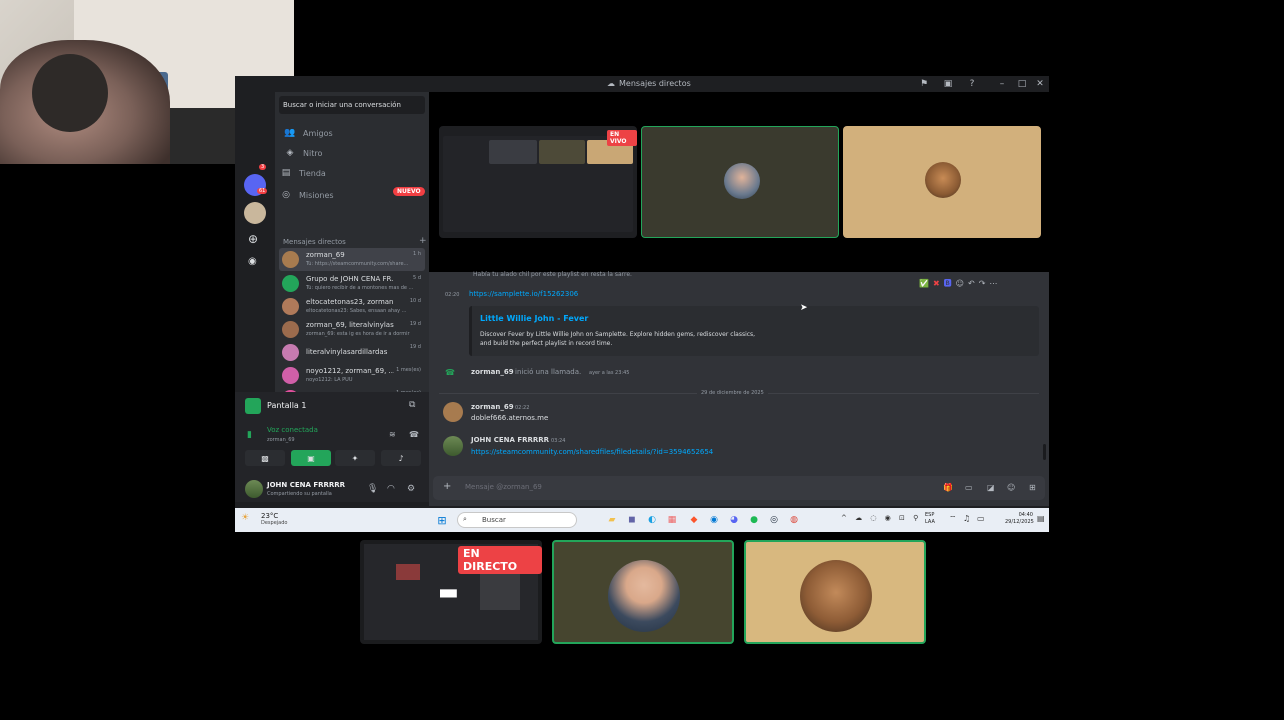  I want to click on soundboard-button: ♪, so click(401, 458).